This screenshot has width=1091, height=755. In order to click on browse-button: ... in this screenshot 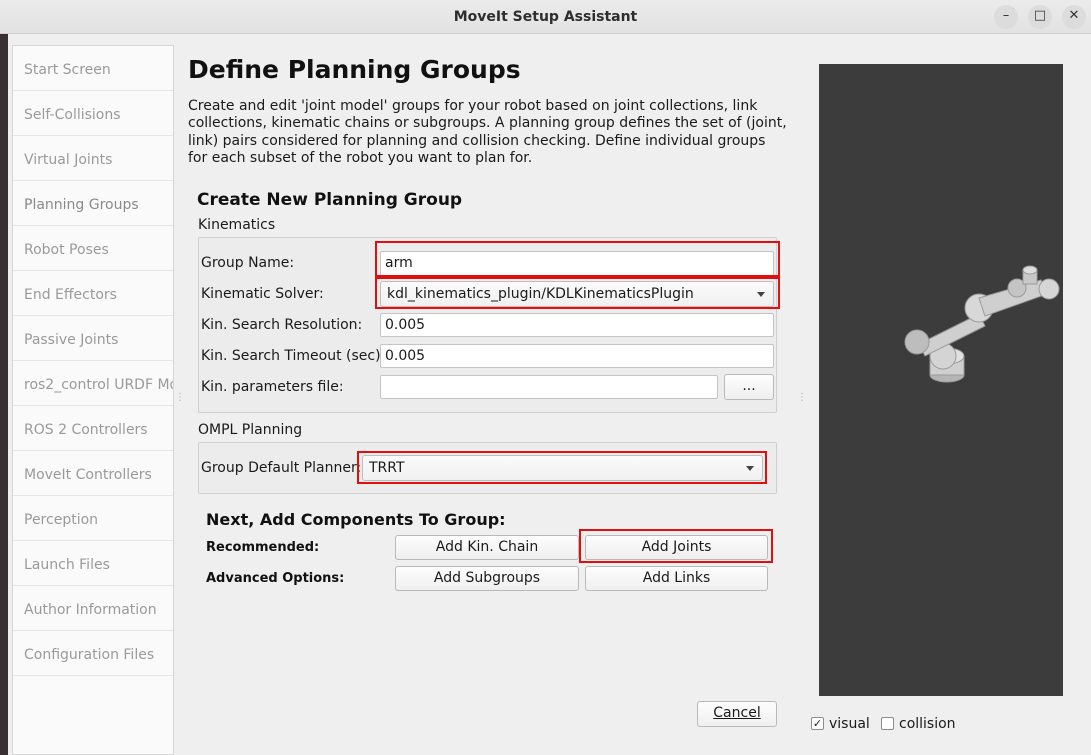, I will do `click(749, 387)`.